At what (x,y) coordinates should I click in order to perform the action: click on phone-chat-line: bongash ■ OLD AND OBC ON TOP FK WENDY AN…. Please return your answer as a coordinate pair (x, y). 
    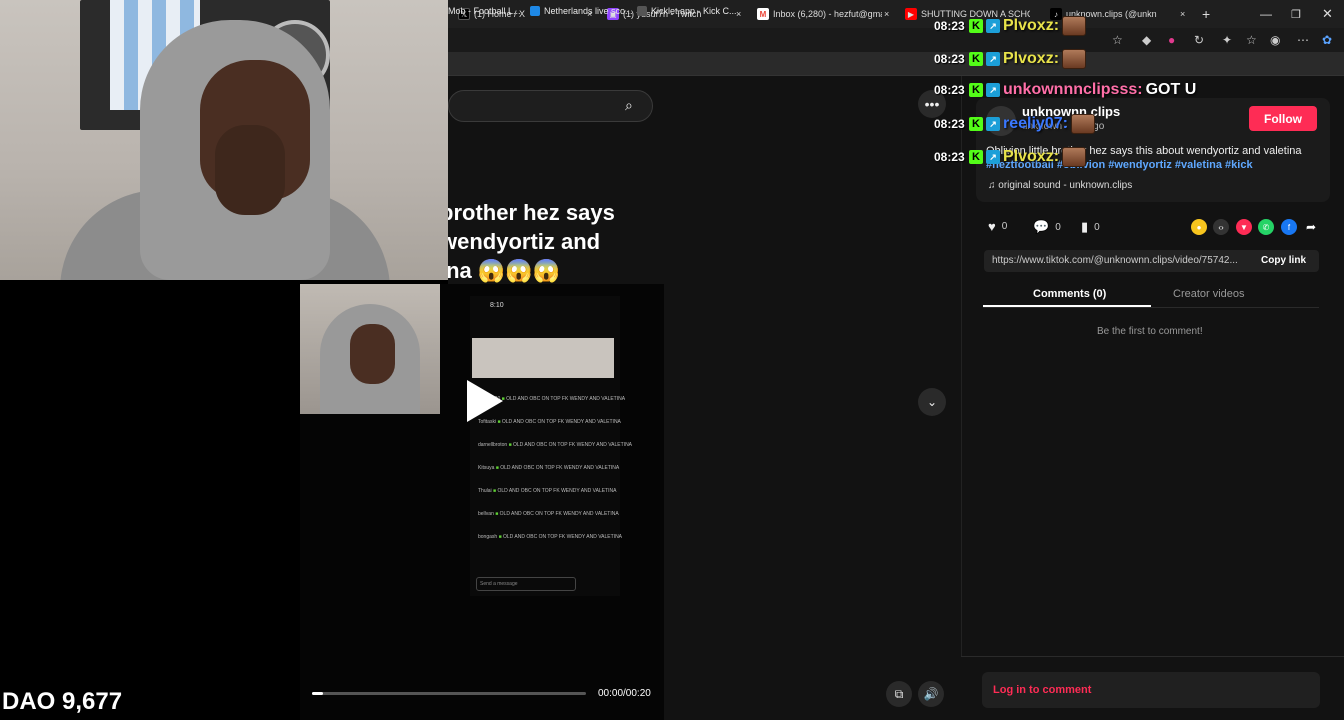
    Looking at the image, I should click on (550, 537).